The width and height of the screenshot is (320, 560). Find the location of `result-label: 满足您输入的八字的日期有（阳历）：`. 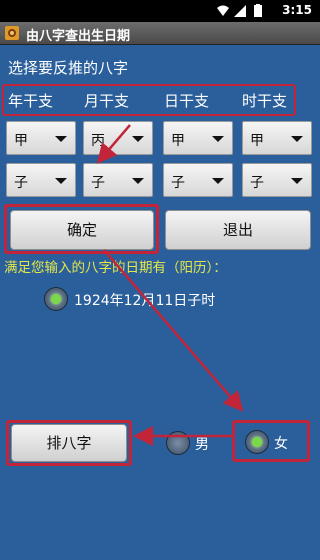

result-label: 满足您输入的八字的日期有（阳历）： is located at coordinates (115, 268).